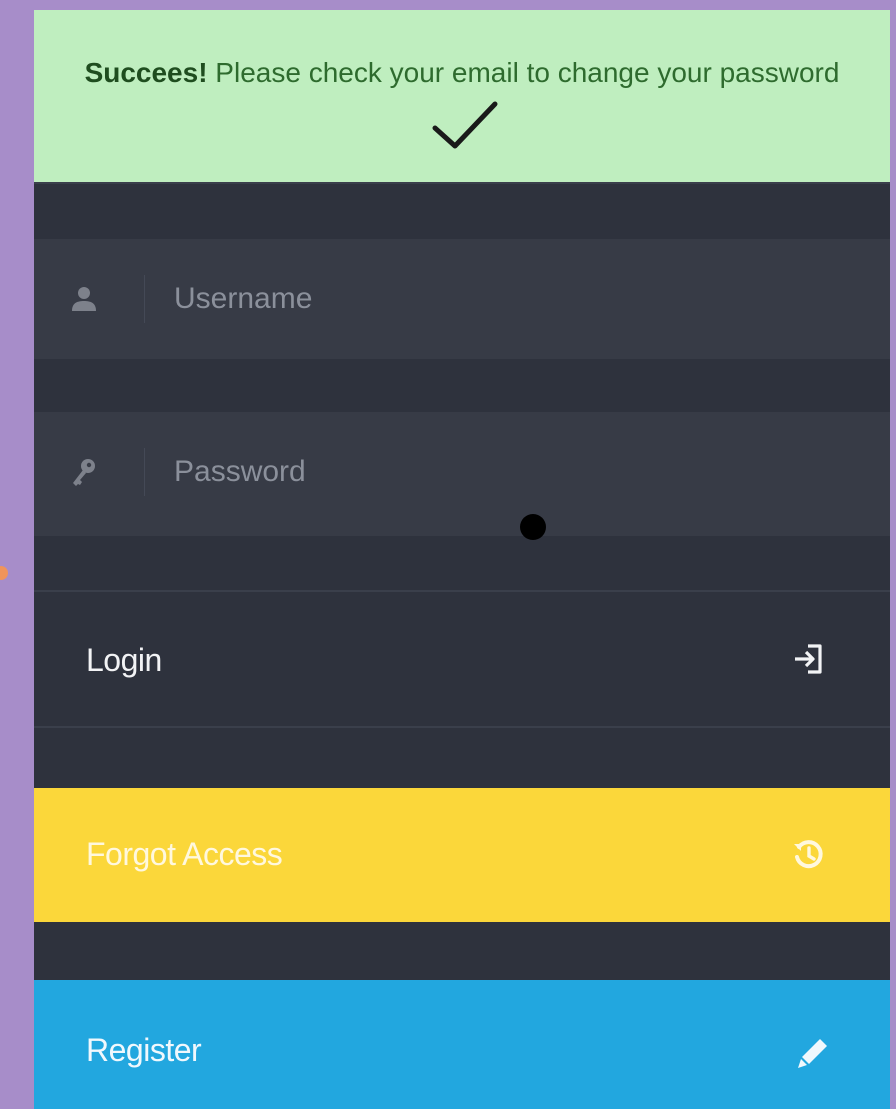  What do you see at coordinates (514, 472) in the screenshot?
I see `password-input` at bounding box center [514, 472].